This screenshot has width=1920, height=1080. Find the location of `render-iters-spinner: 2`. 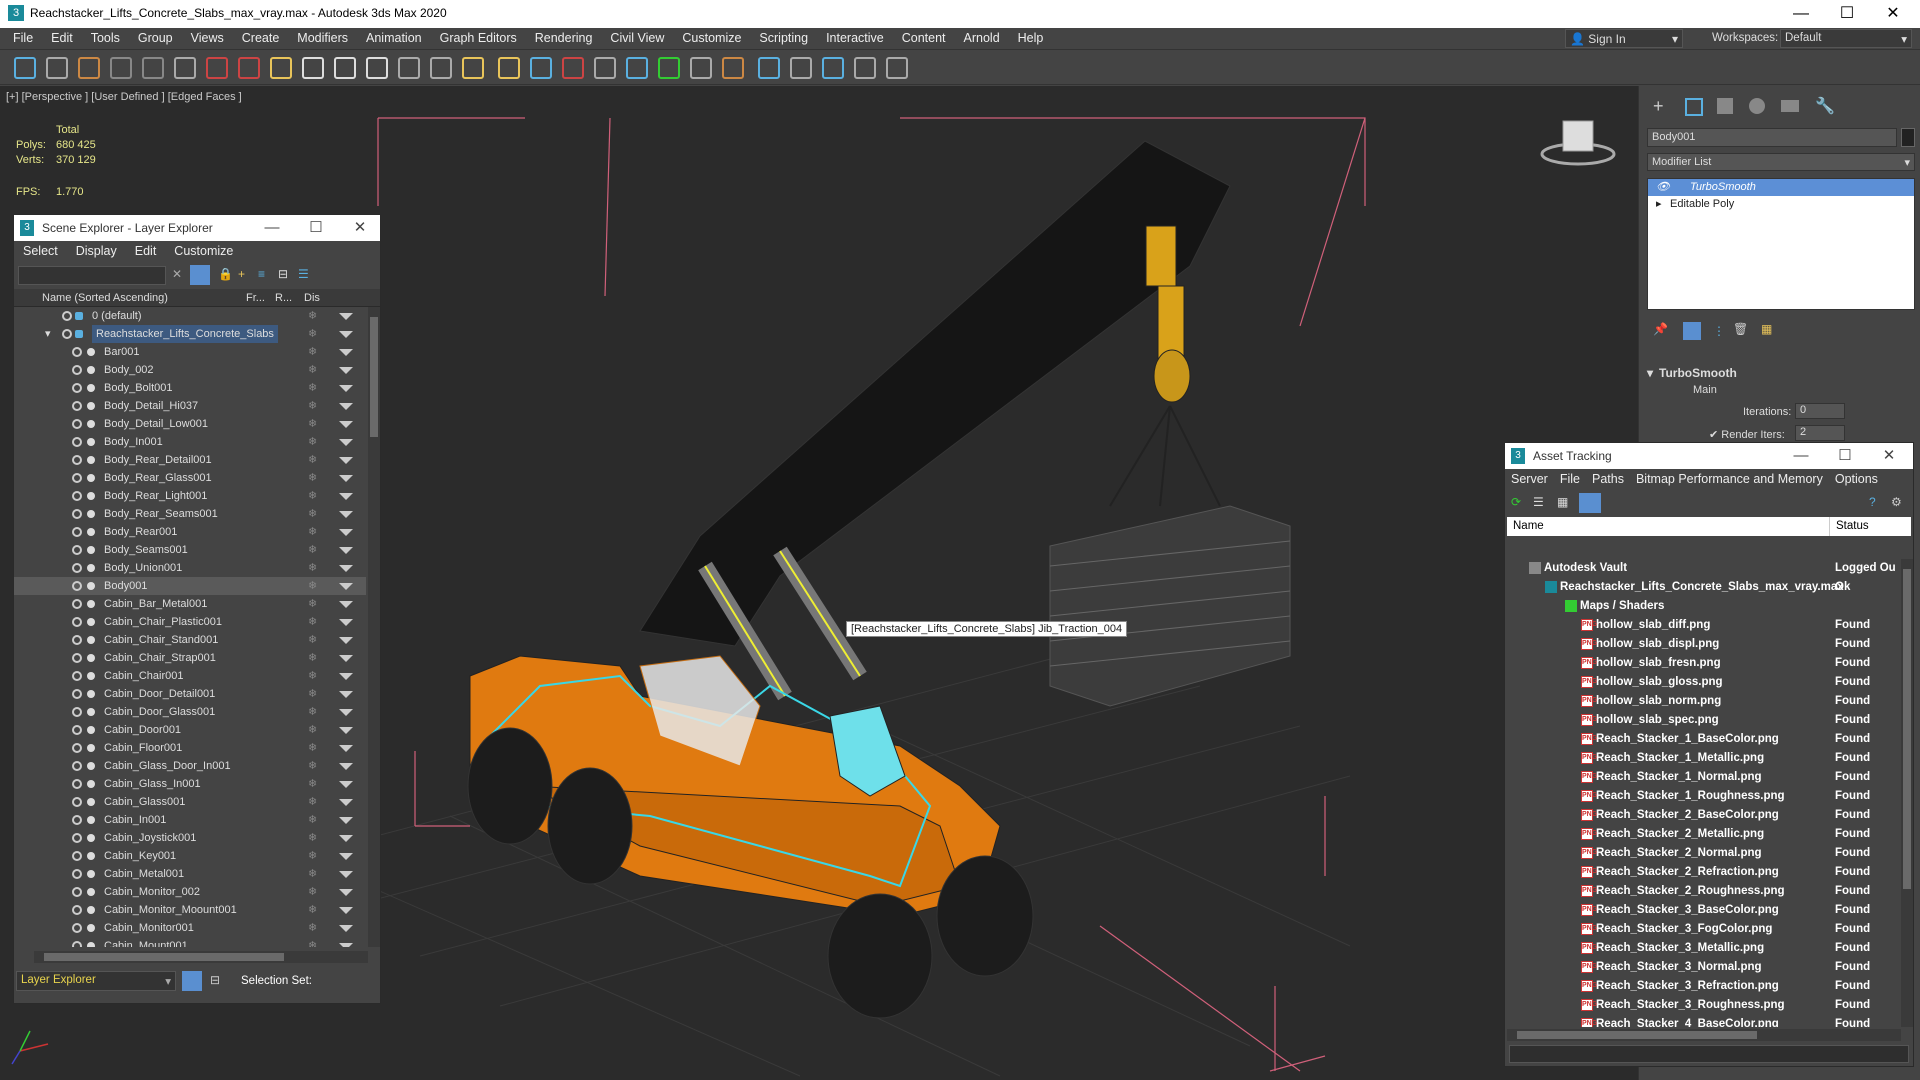

render-iters-spinner: 2 is located at coordinates (1820, 433).